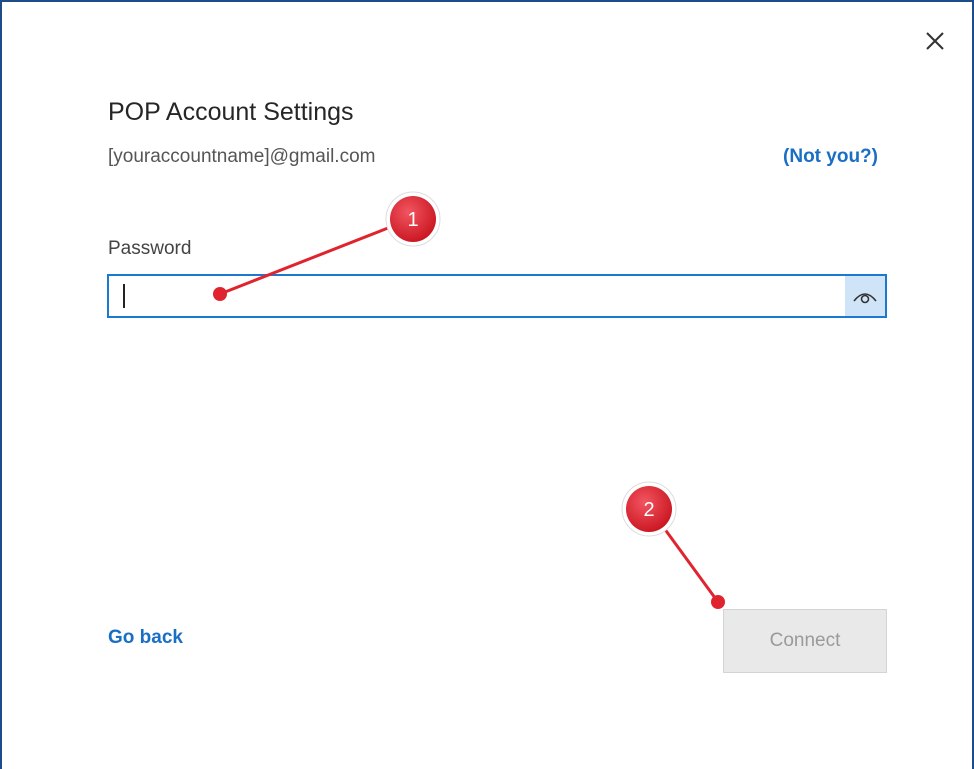  I want to click on password-label: Password, so click(150, 248).